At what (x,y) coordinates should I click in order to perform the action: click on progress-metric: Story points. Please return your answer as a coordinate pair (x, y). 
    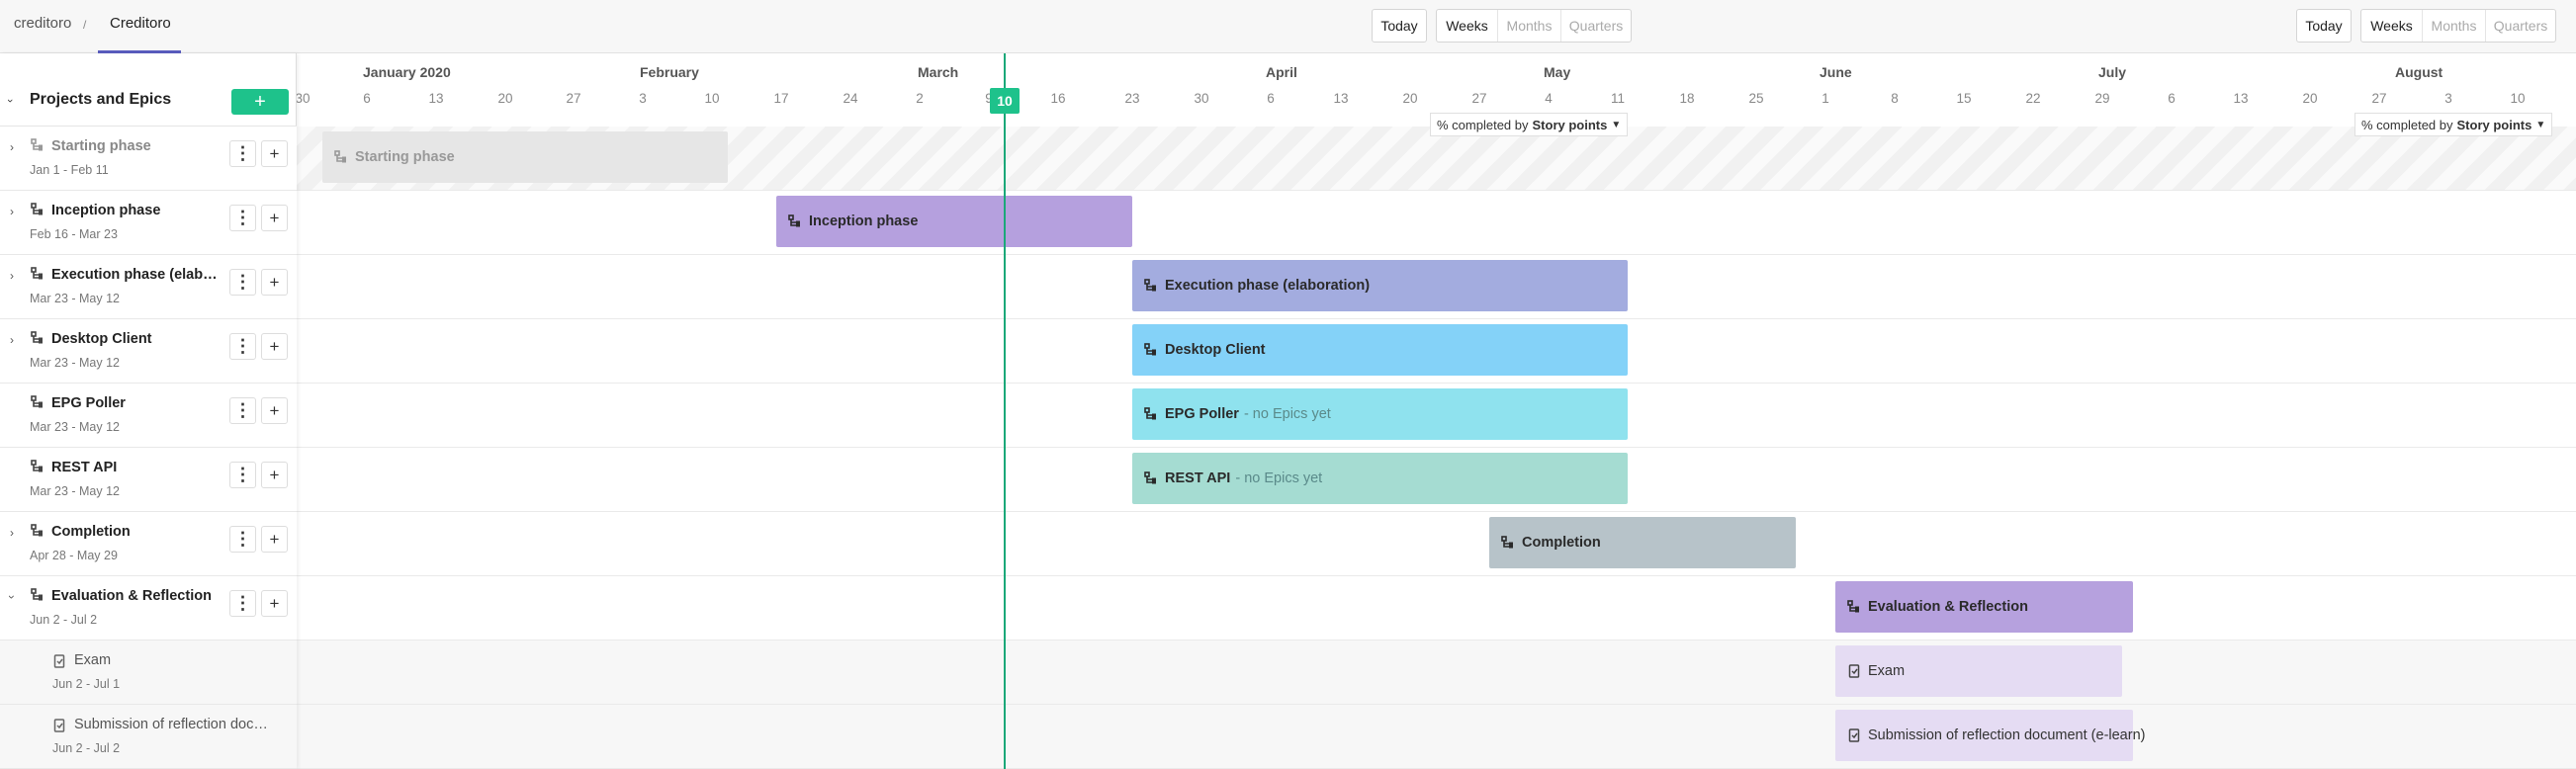
    Looking at the image, I should click on (2494, 124).